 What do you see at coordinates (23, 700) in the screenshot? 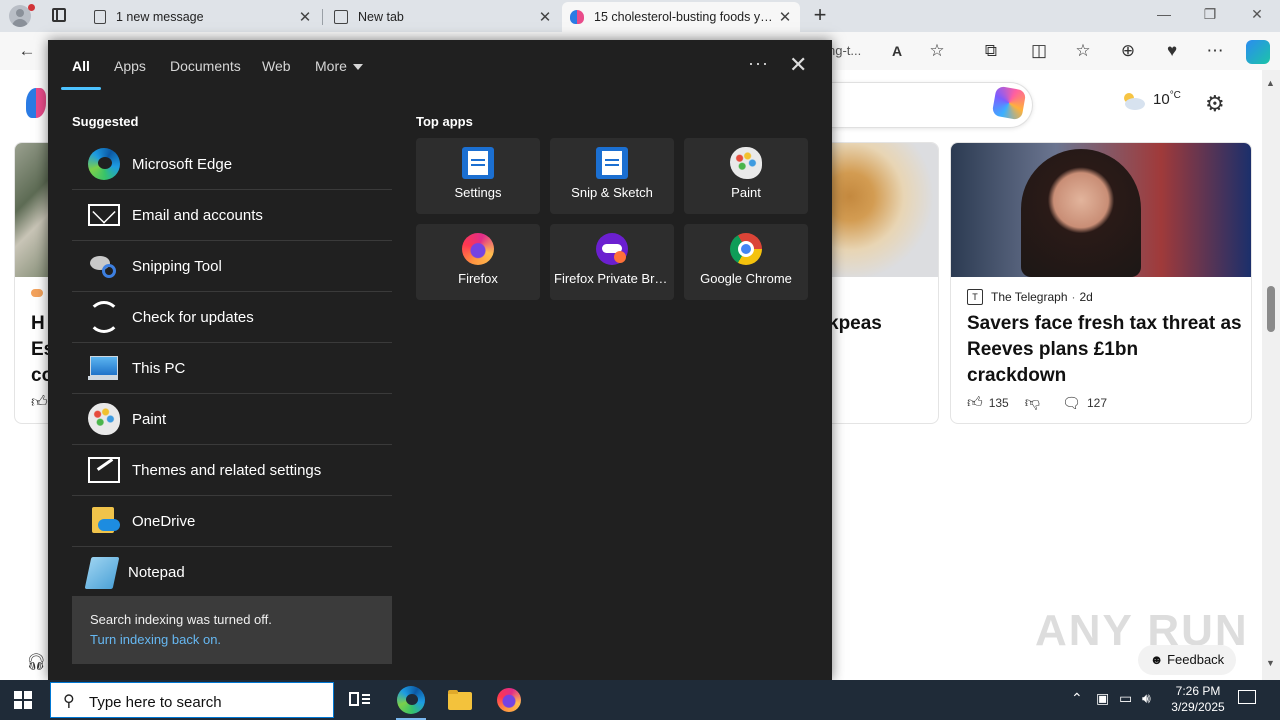
I see `windows-start-icon` at bounding box center [23, 700].